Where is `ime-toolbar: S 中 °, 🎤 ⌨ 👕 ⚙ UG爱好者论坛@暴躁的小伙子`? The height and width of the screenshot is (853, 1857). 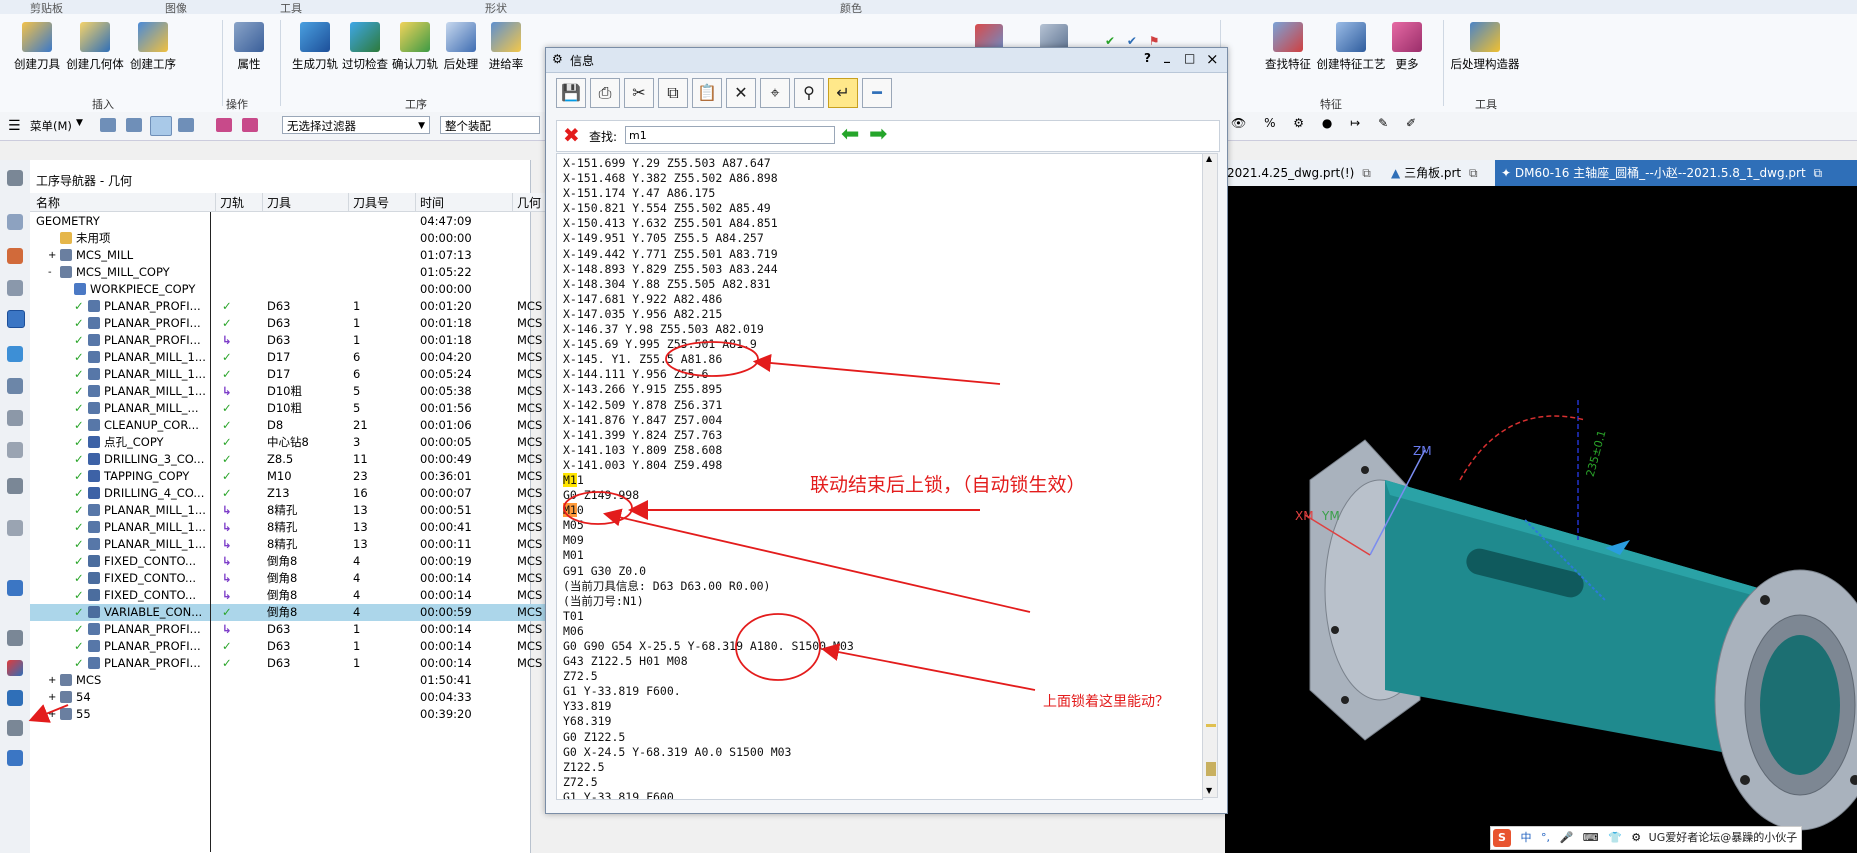 ime-toolbar: S 中 °, 🎤 ⌨ 👕 ⚙ UG爱好者论坛@暴躁的小伙子 is located at coordinates (1646, 838).